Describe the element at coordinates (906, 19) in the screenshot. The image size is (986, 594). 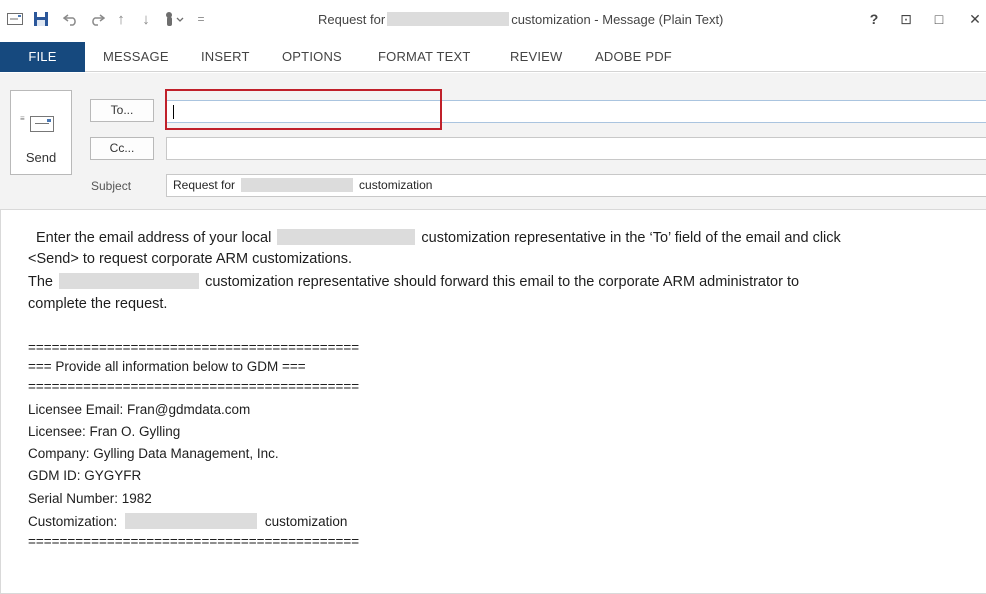
I see `ribbon-display-options-button: ⊡` at that location.